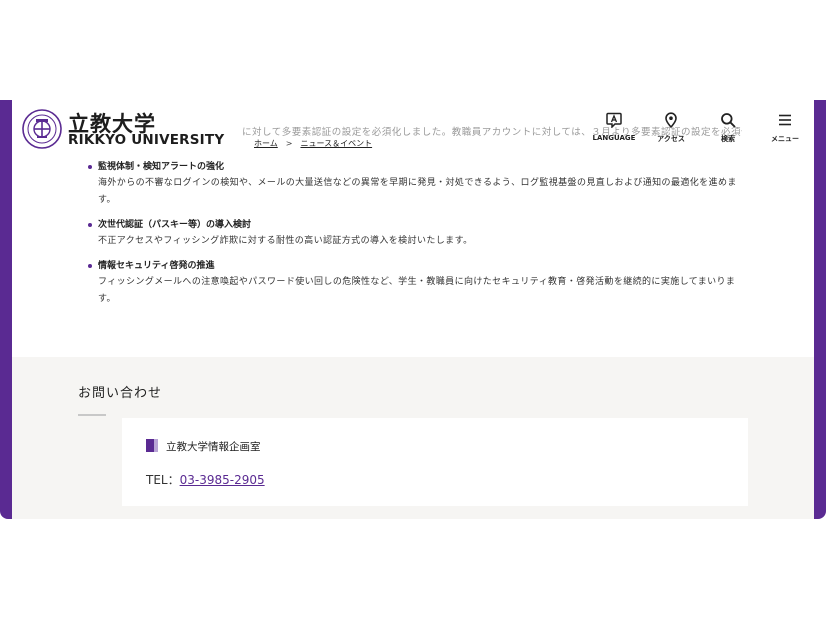 This screenshot has height=620, width=826. I want to click on map-pin-icon, so click(671, 120).